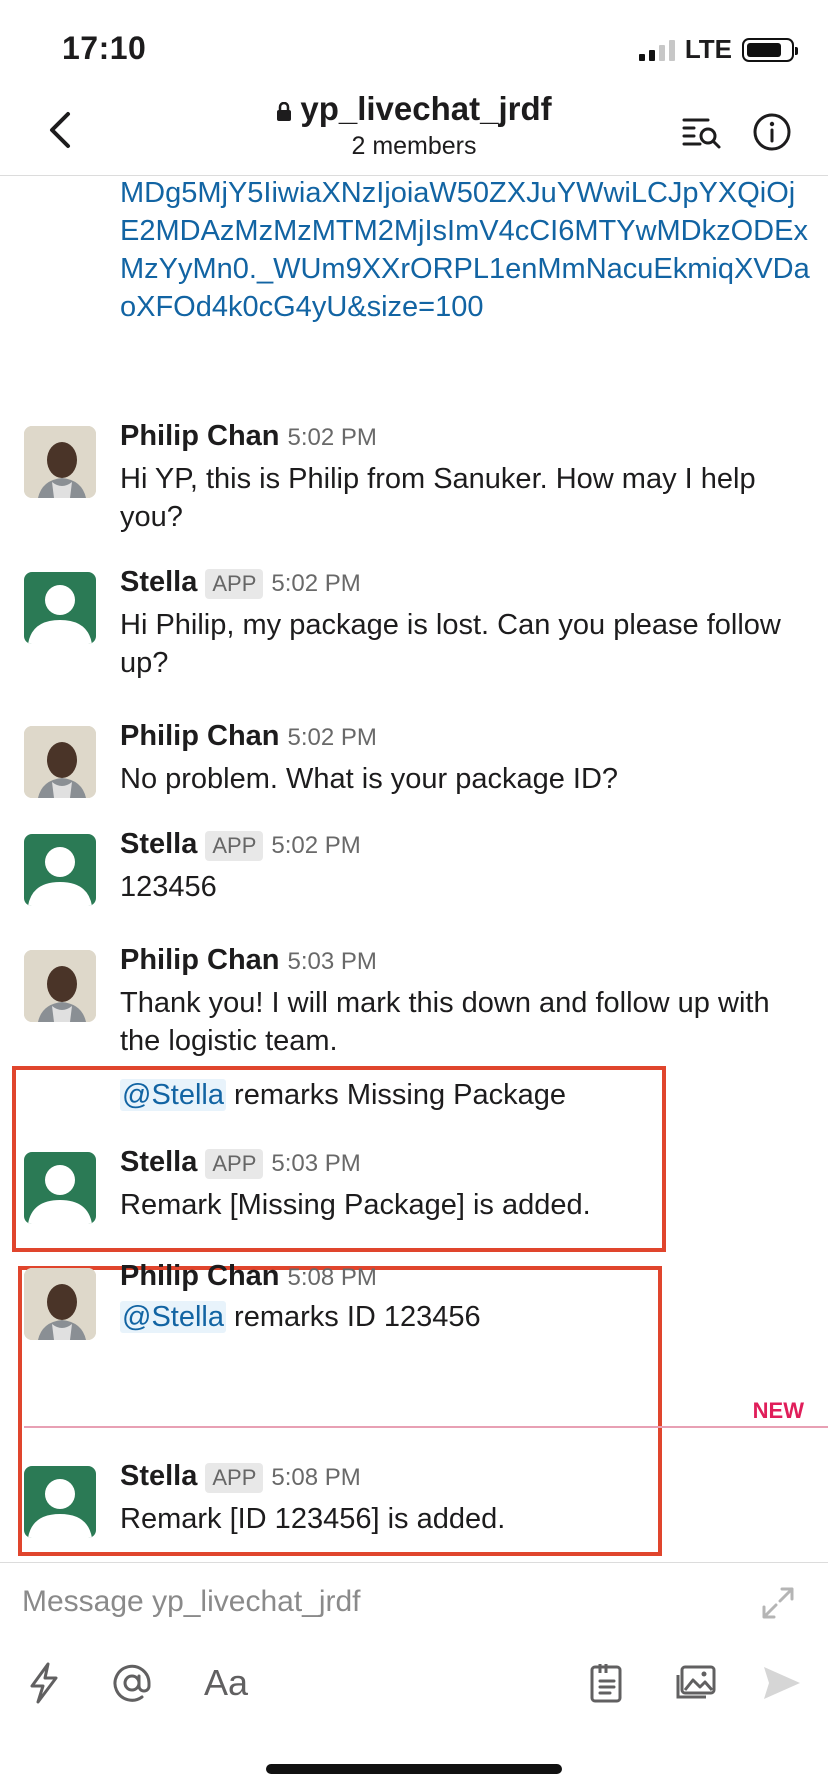  Describe the element at coordinates (355, 1205) in the screenshot. I see `message-text: Remark [Missing Package] is added.` at that location.